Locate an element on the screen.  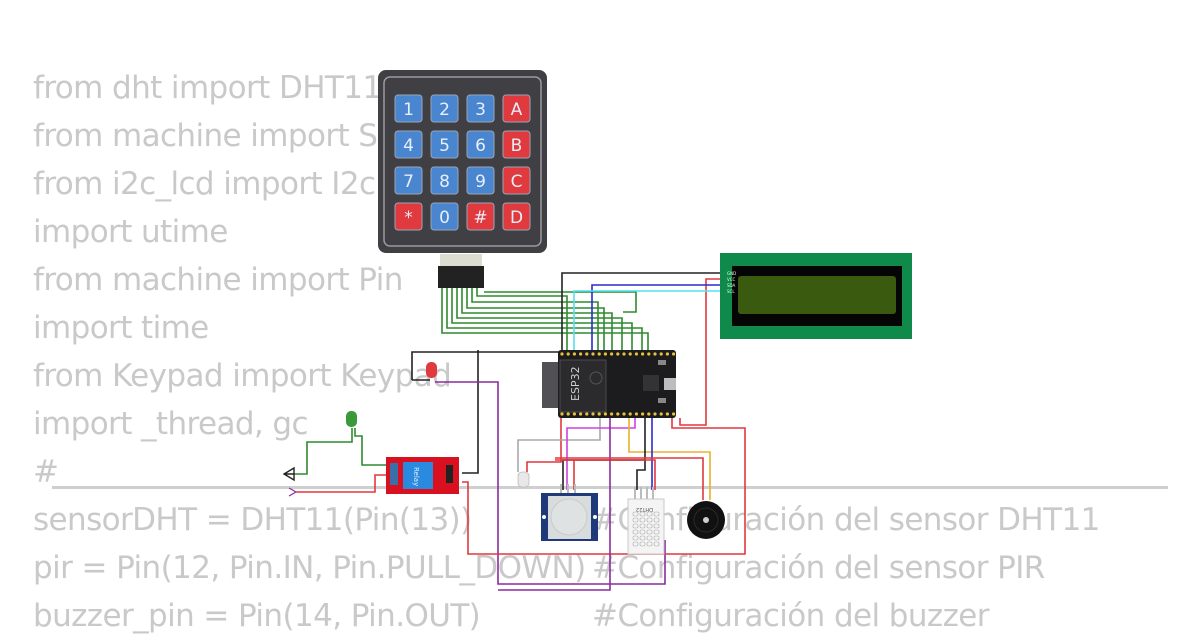
keypad: 1 2 3 A 4 5 6 B 7 8 9 C * 0 # D is located at coordinates (462, 179).